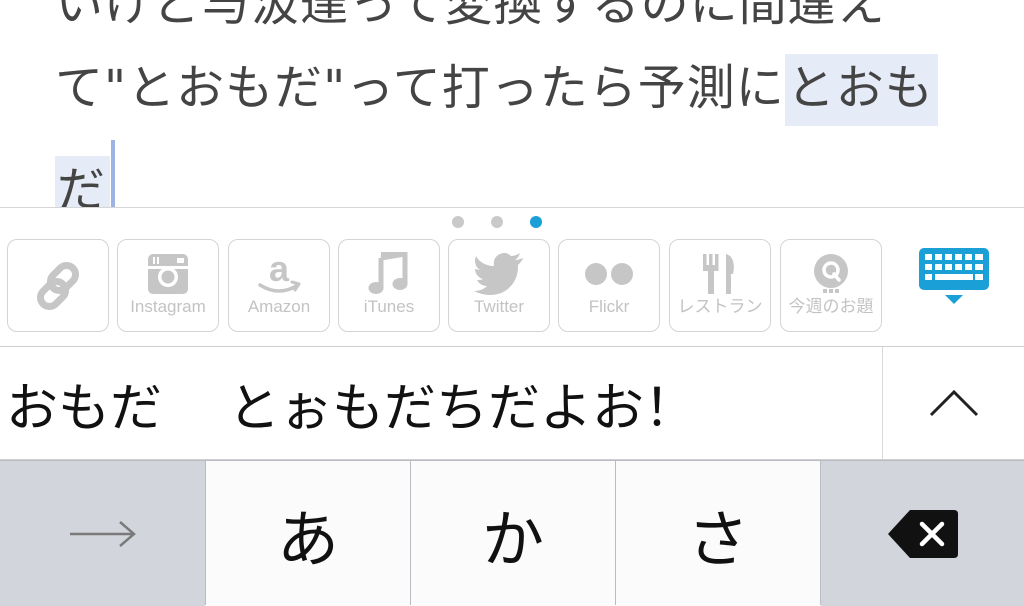 The width and height of the screenshot is (1024, 606). Describe the element at coordinates (84, 403) in the screenshot. I see `candidate-1: おもだ` at that location.